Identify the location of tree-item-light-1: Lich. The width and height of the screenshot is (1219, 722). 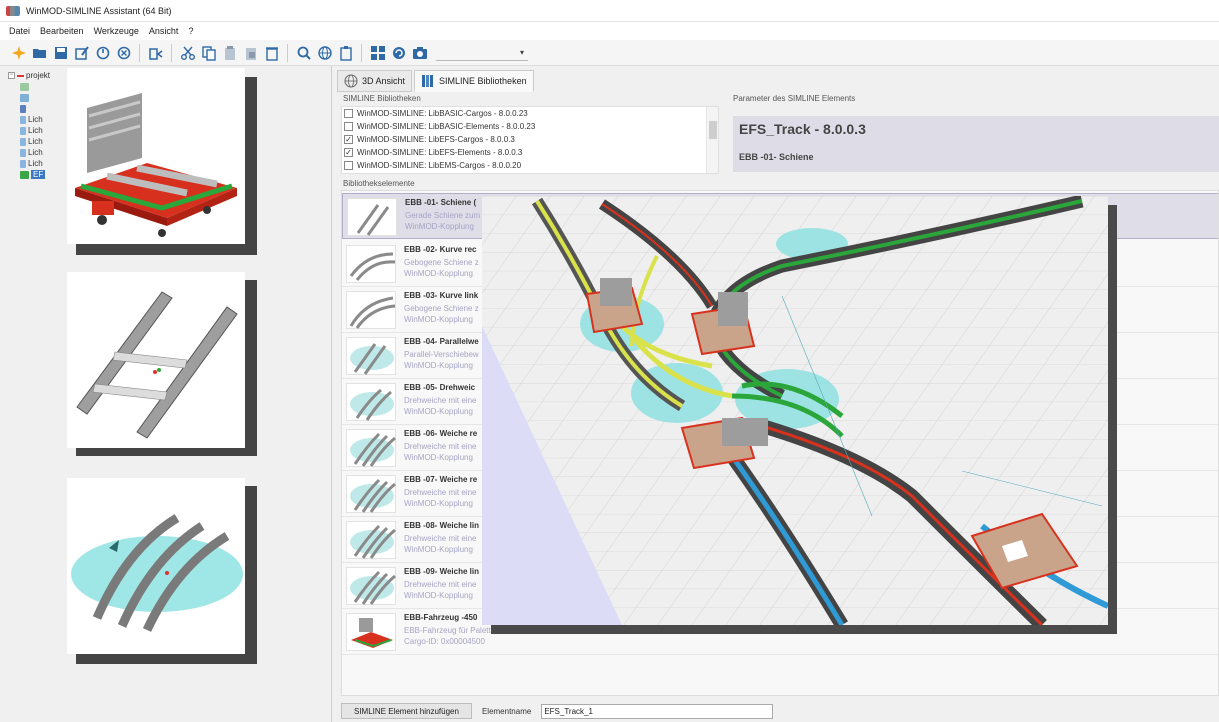
(38, 119).